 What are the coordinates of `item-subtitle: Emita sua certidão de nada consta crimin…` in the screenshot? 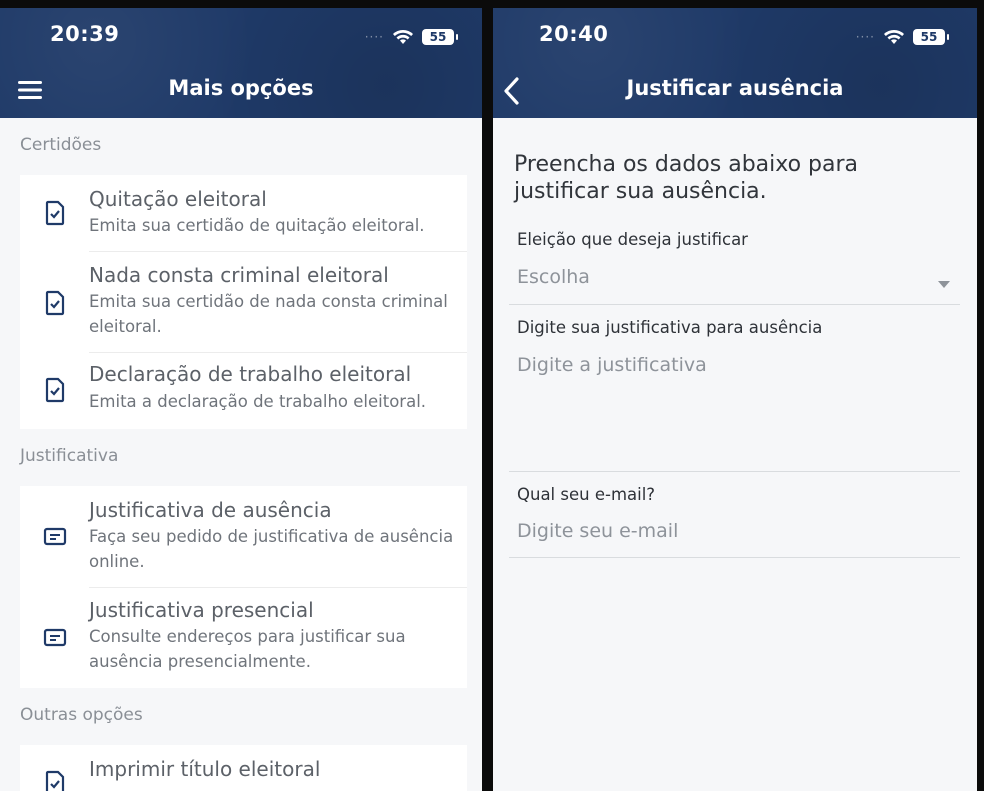 It's located at (268, 314).